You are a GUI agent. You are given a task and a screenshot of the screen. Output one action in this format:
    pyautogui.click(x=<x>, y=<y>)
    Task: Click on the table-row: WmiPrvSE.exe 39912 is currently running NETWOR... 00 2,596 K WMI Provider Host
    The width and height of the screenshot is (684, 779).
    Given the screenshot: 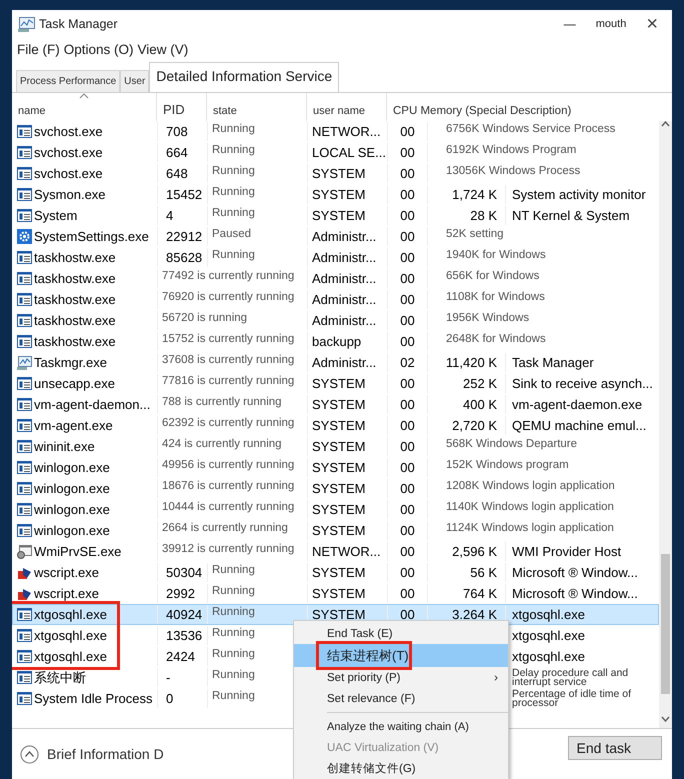 What is the action you would take?
    pyautogui.click(x=335, y=551)
    